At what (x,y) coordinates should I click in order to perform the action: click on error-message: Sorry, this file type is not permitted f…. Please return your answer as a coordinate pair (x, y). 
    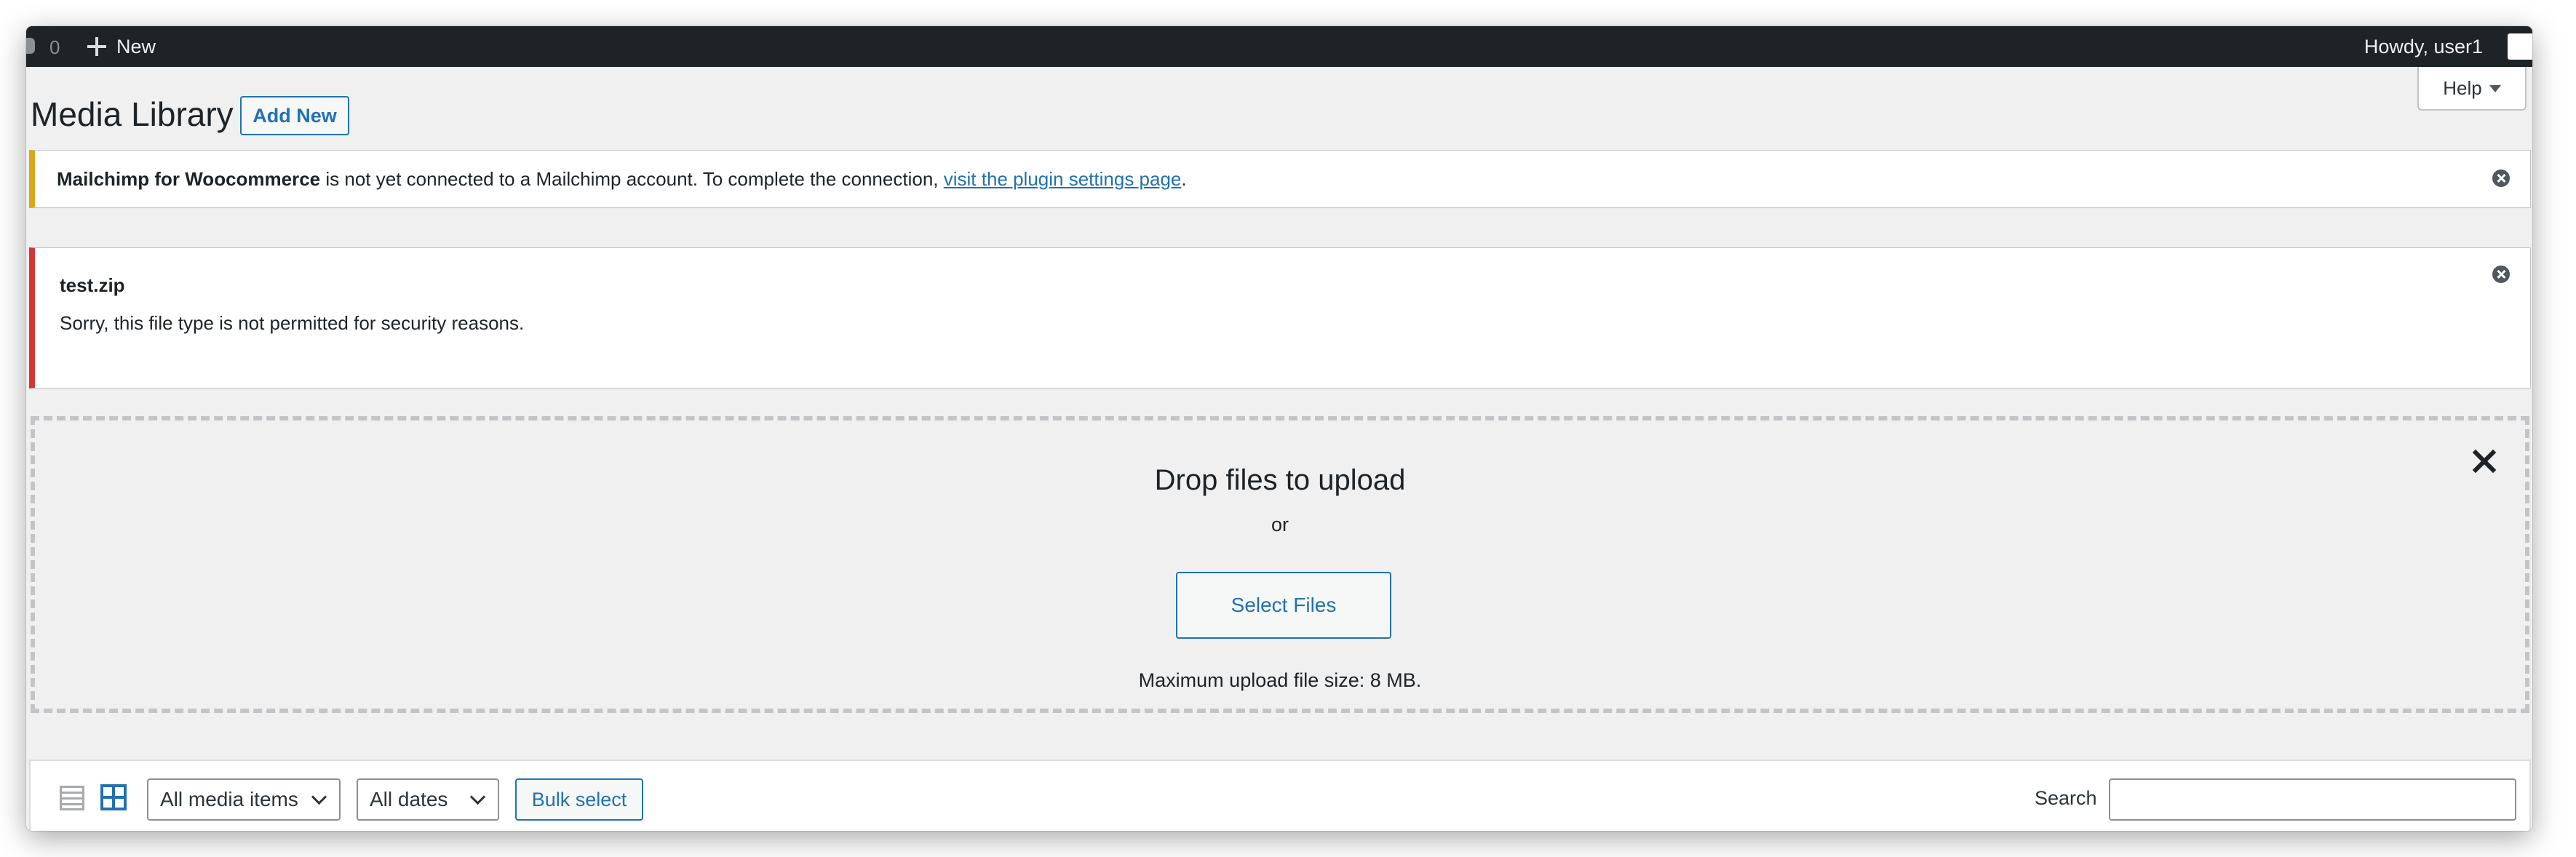
    Looking at the image, I should click on (292, 323).